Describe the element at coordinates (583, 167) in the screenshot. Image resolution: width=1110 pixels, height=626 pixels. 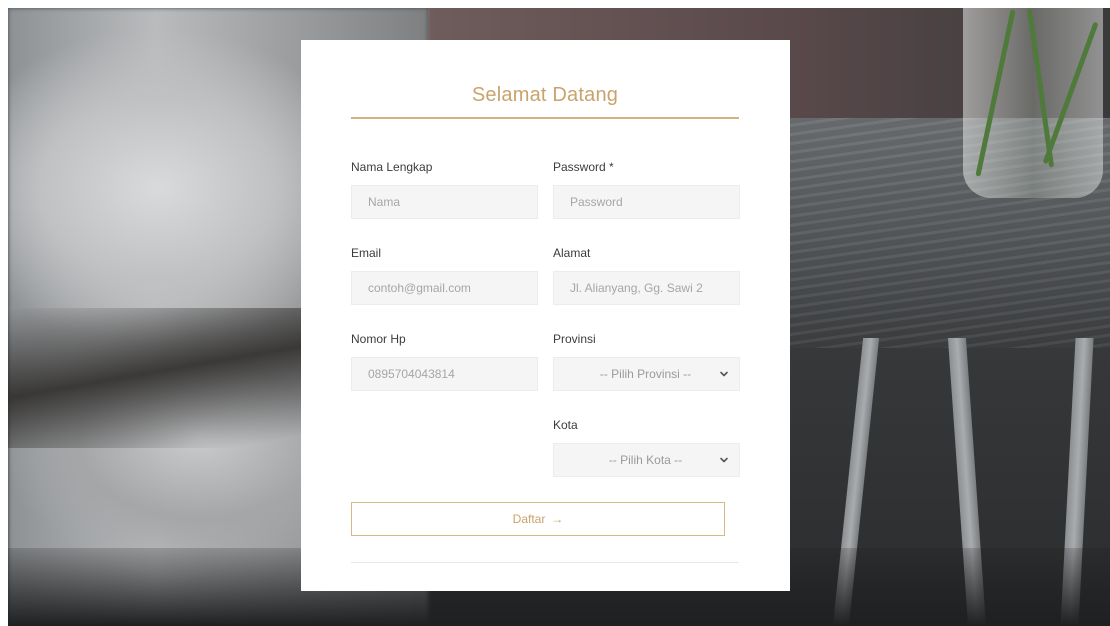
I see `password-label: Password *` at that location.